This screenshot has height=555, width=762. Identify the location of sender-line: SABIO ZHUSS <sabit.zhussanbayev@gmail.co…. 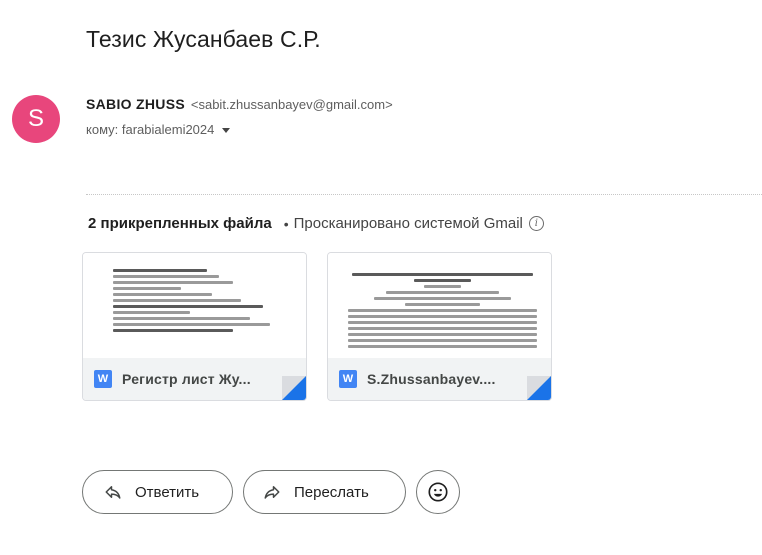
(239, 104).